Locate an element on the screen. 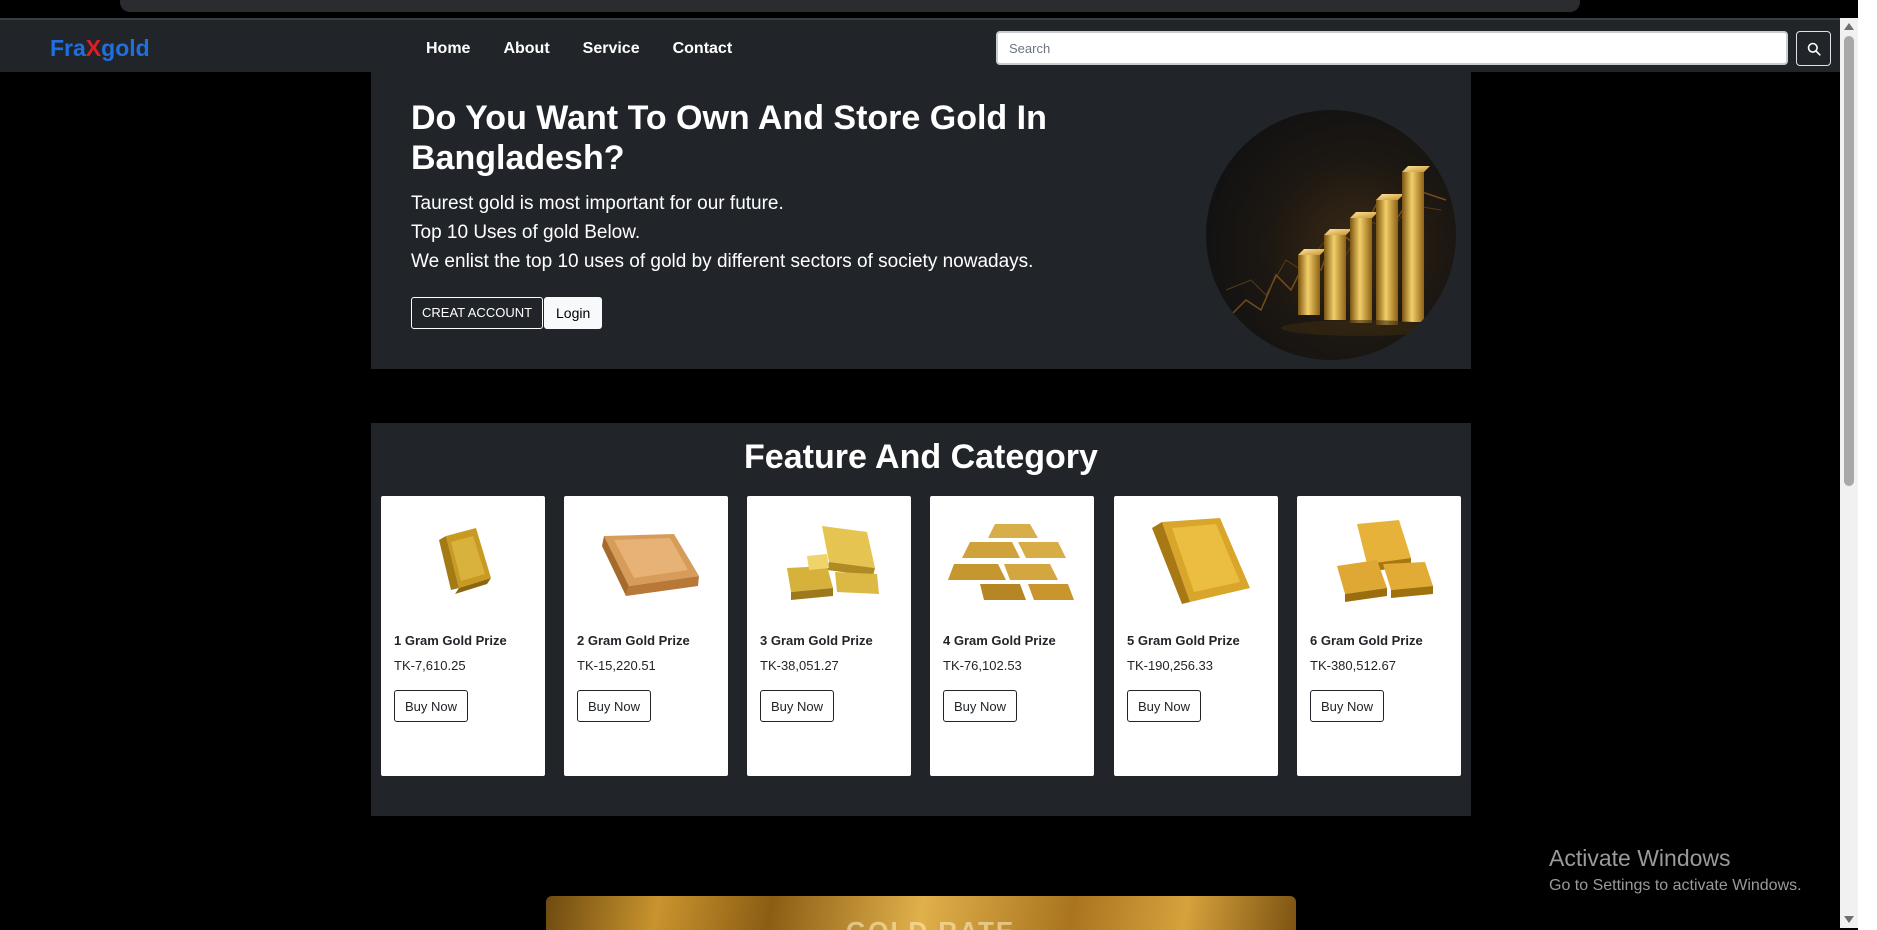  search-input is located at coordinates (1392, 48).